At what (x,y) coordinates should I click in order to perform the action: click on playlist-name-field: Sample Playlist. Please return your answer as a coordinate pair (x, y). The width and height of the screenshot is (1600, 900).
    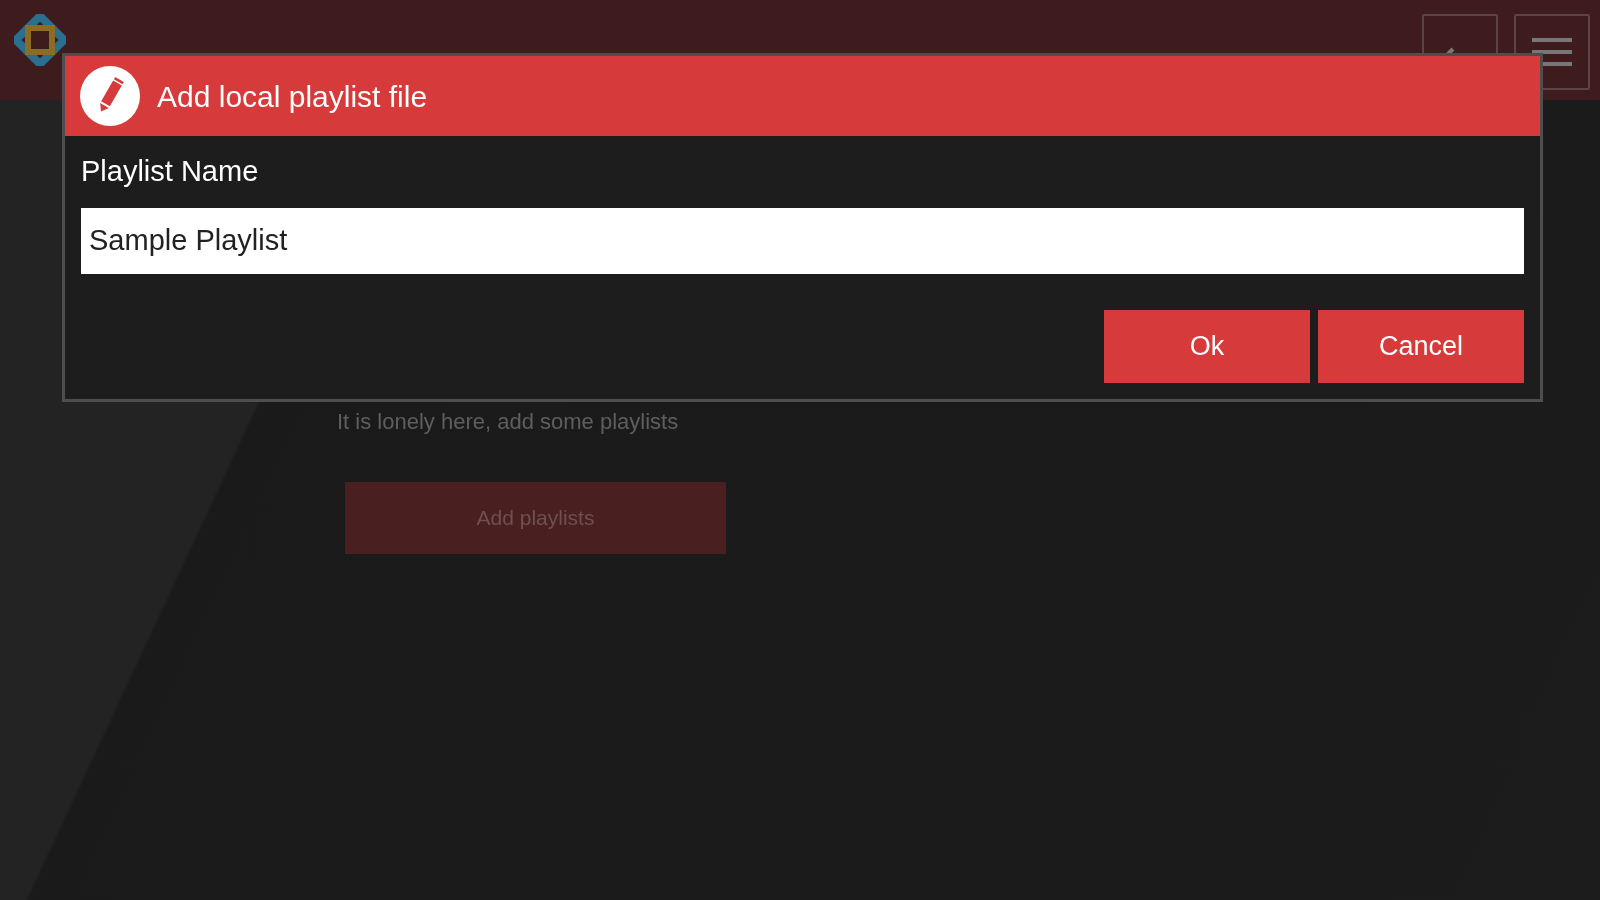
    Looking at the image, I should click on (802, 240).